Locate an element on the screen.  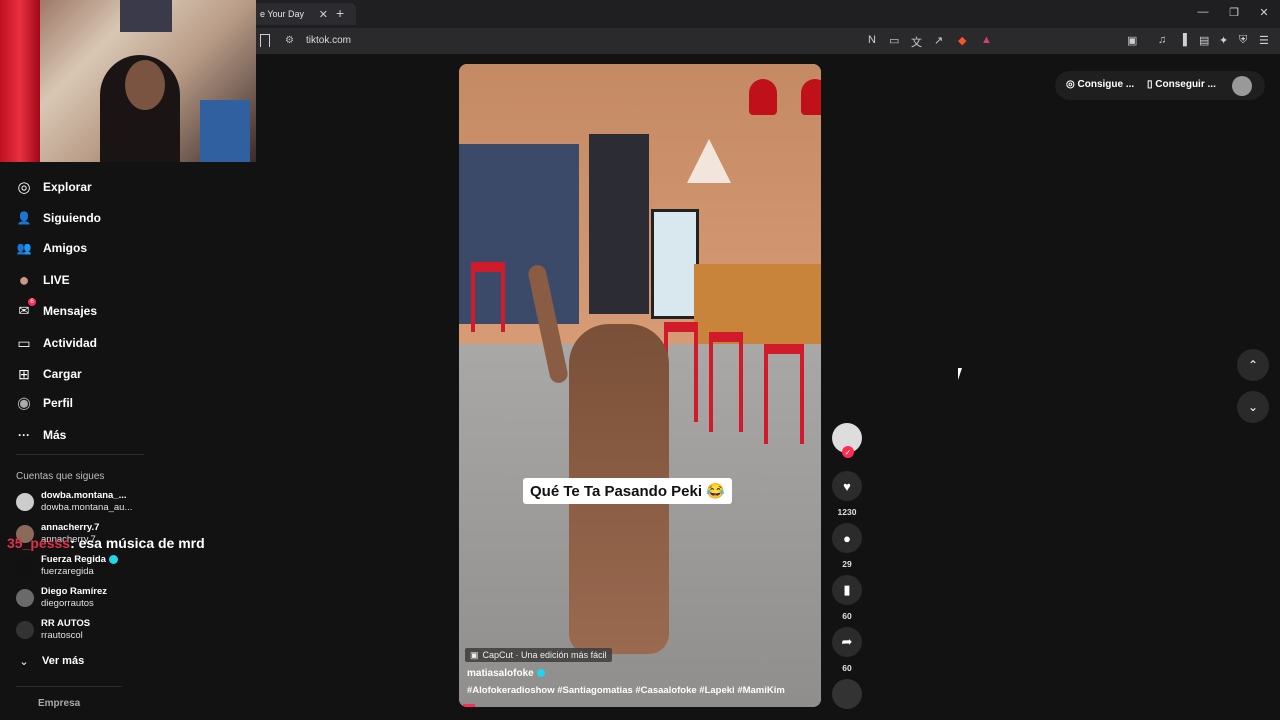
chat-text: : esa música de mrd is located at coordinates (137, 543).